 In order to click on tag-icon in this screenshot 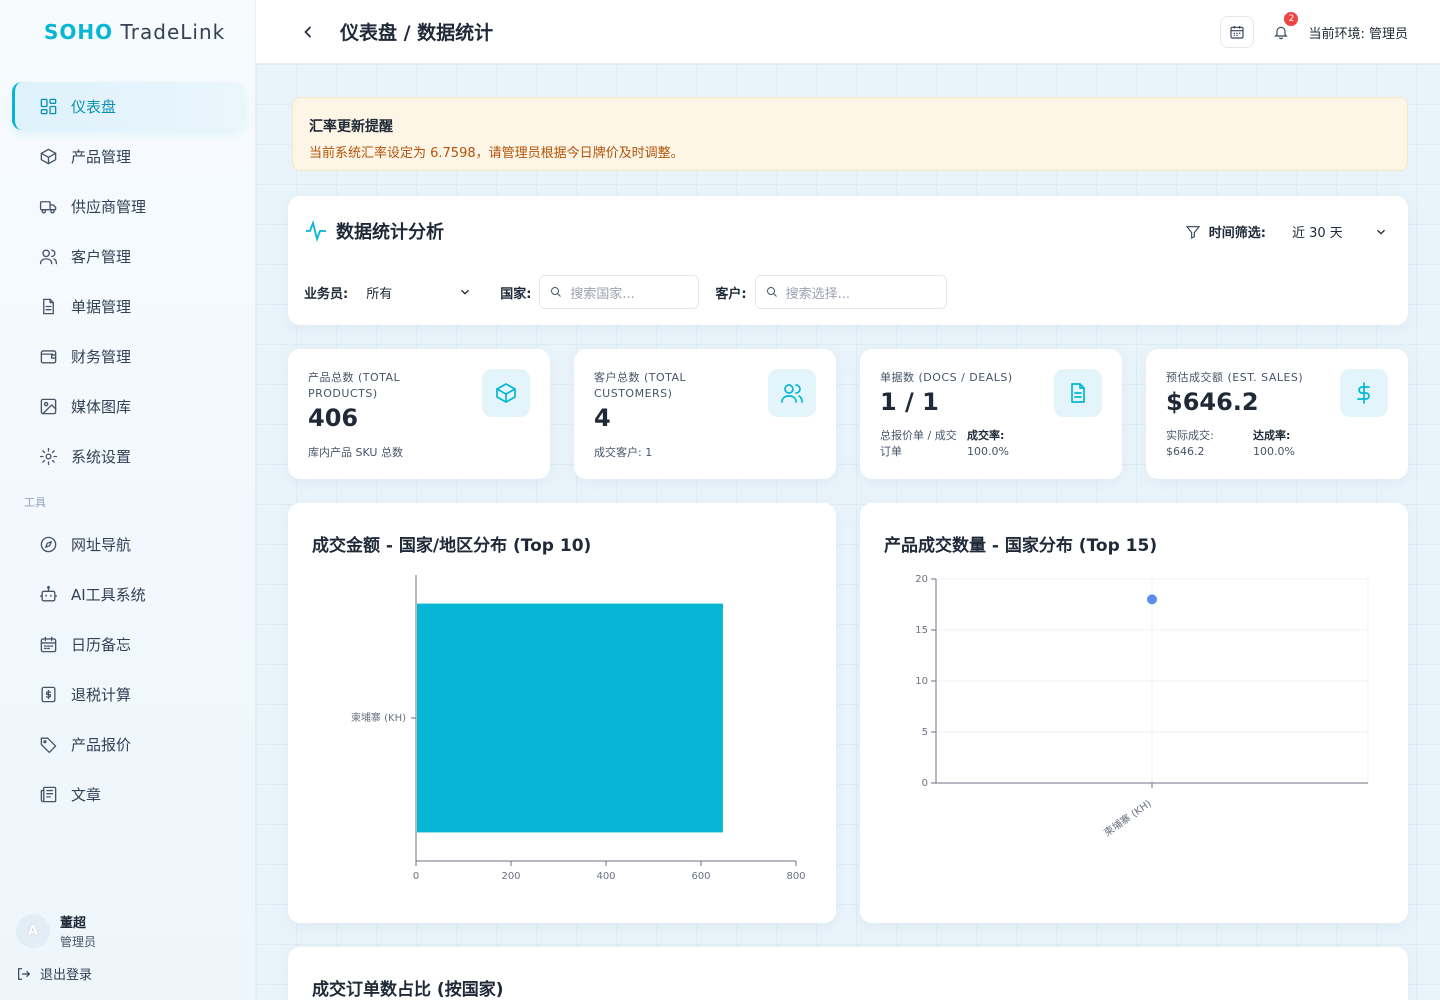, I will do `click(48, 744)`.